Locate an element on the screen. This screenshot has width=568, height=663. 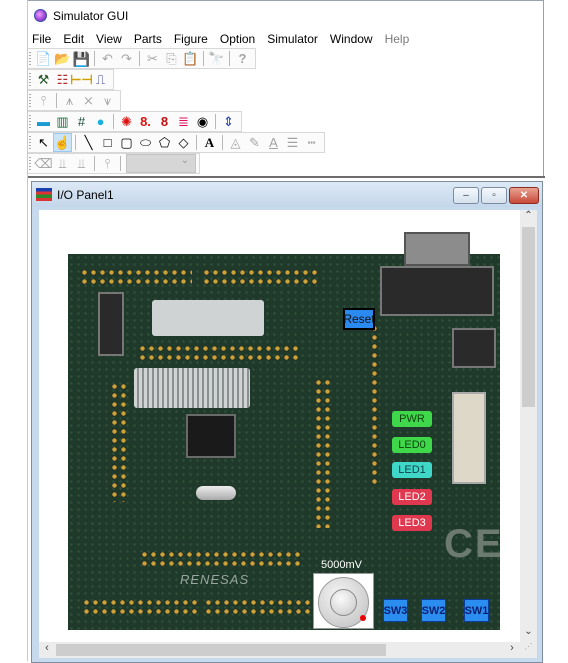
misc-toolbar: ⌫ ⫫ ⫫ ⫯ is located at coordinates (114, 163).